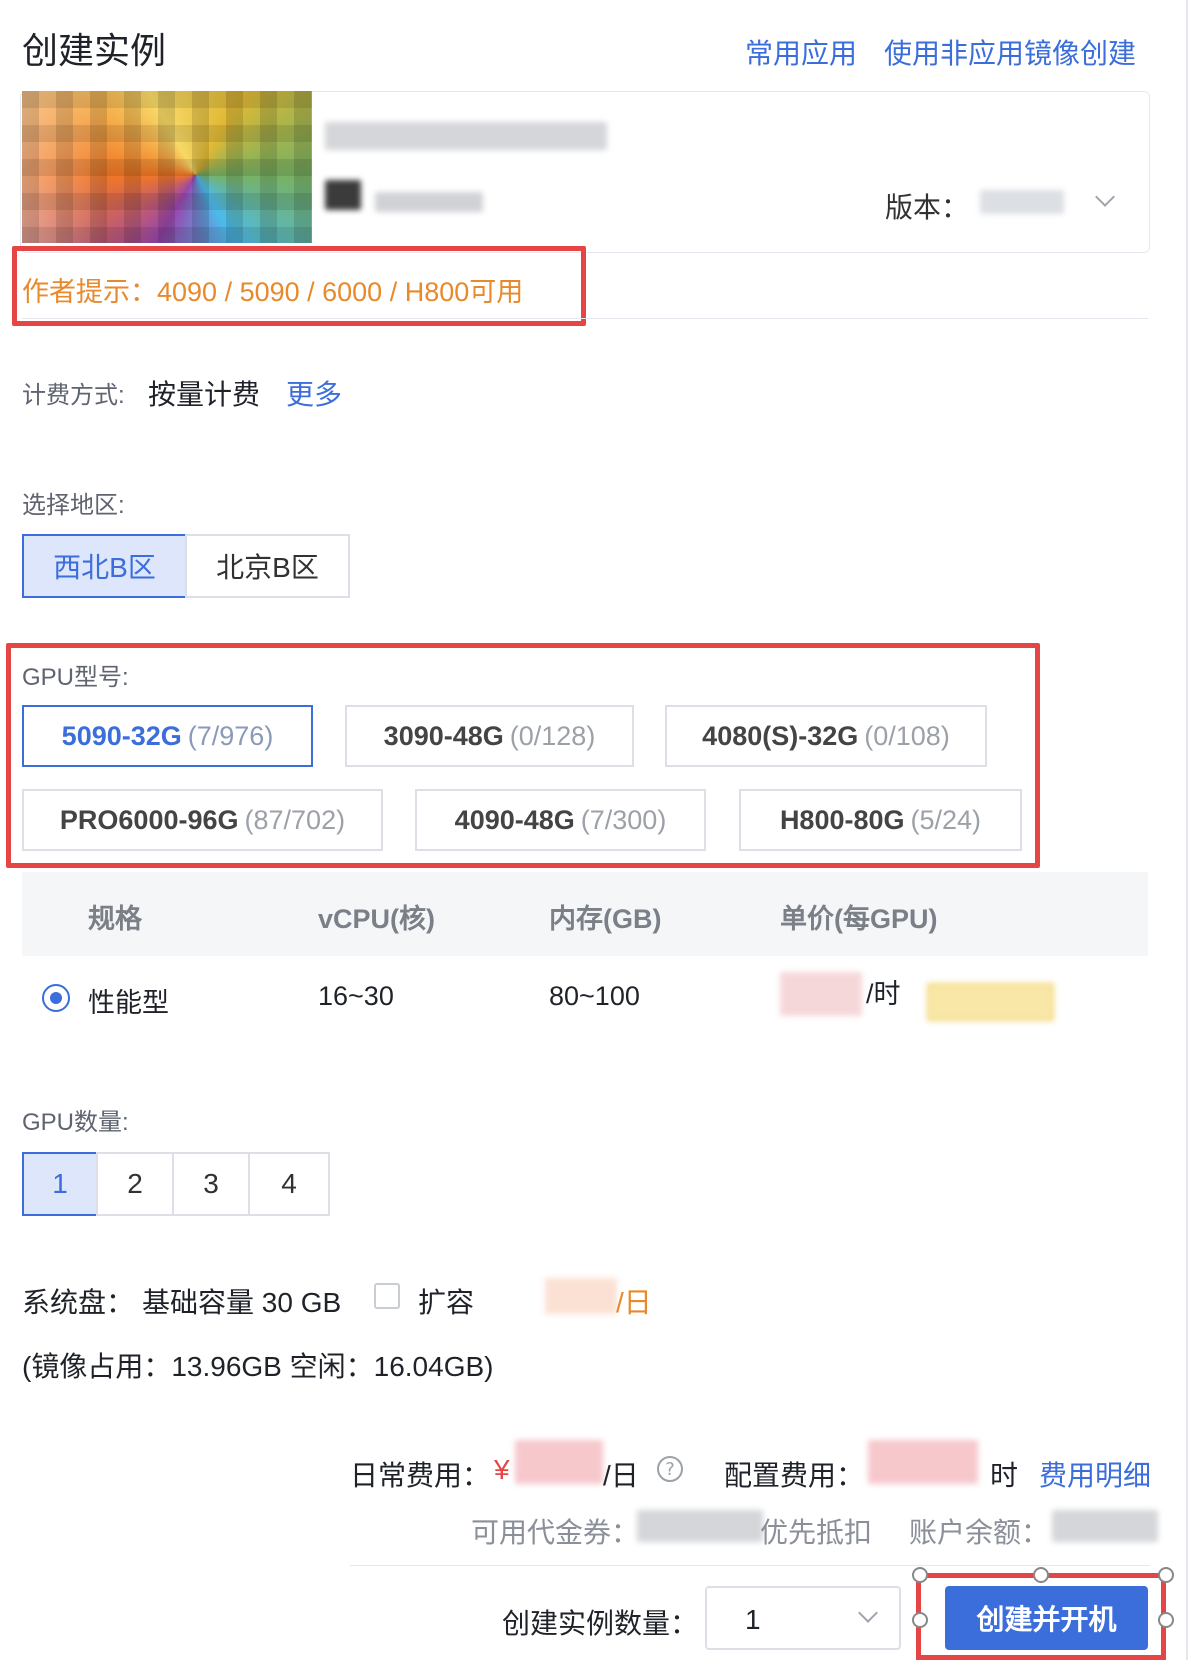  Describe the element at coordinates (94, 50) in the screenshot. I see `page-title: 创建实例` at that location.